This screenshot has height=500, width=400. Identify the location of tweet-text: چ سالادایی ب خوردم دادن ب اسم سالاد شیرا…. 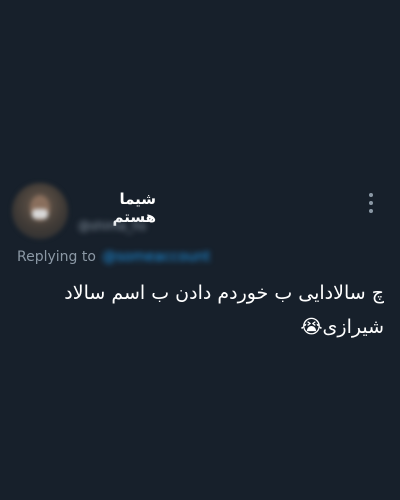
(224, 310).